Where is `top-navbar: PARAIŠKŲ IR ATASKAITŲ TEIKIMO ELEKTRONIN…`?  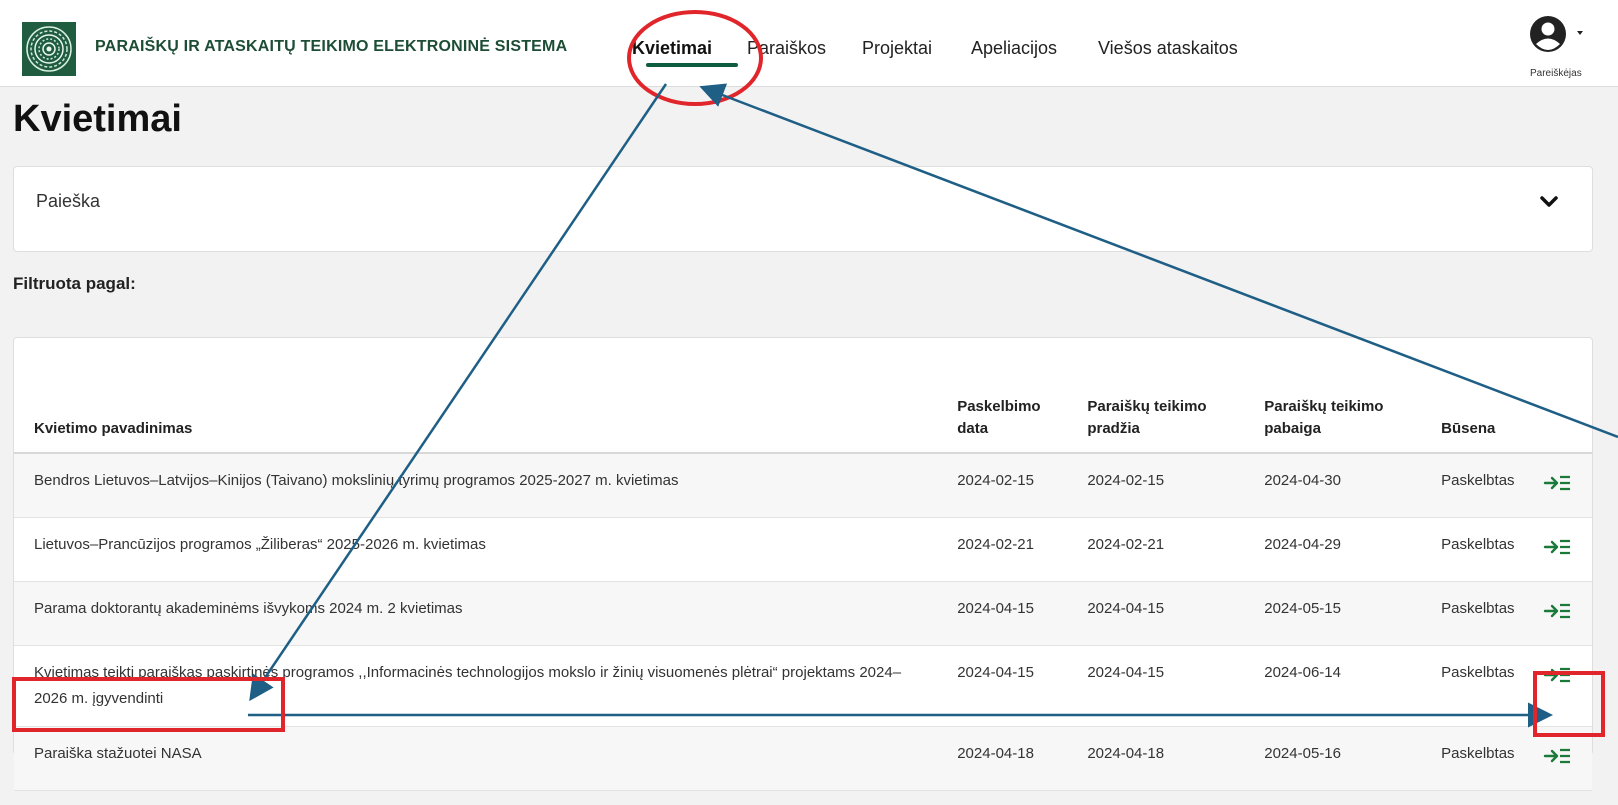
top-navbar: PARAIŠKŲ IR ATASKAITŲ TEIKIMO ELEKTRONIN… is located at coordinates (809, 43).